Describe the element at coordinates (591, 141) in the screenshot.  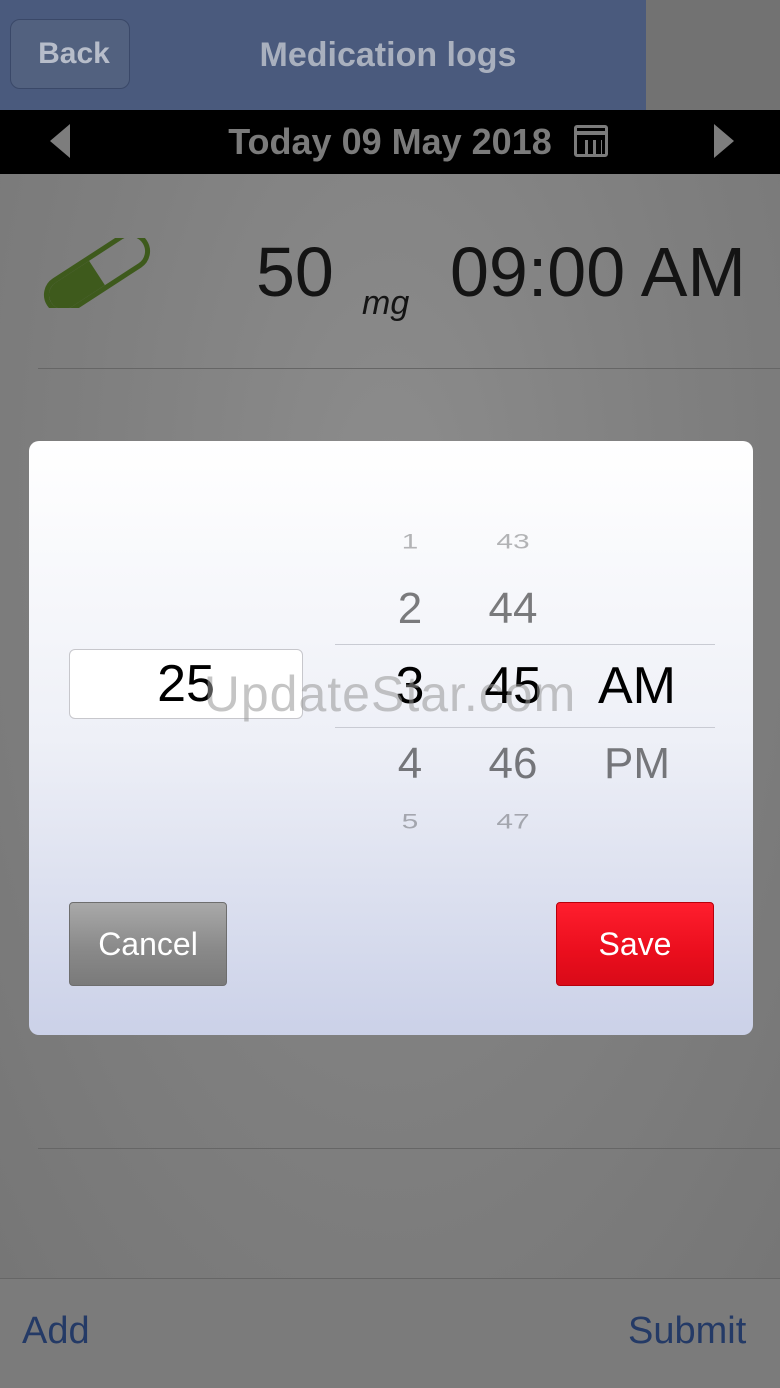
I see `calendar-icon` at that location.